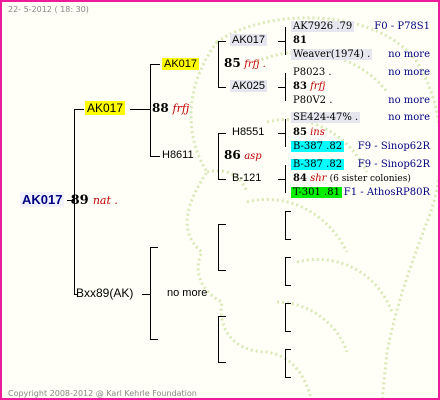 This screenshot has height=400, width=440. Describe the element at coordinates (313, 100) in the screenshot. I see `g4-6-name: P80V2 .` at that location.